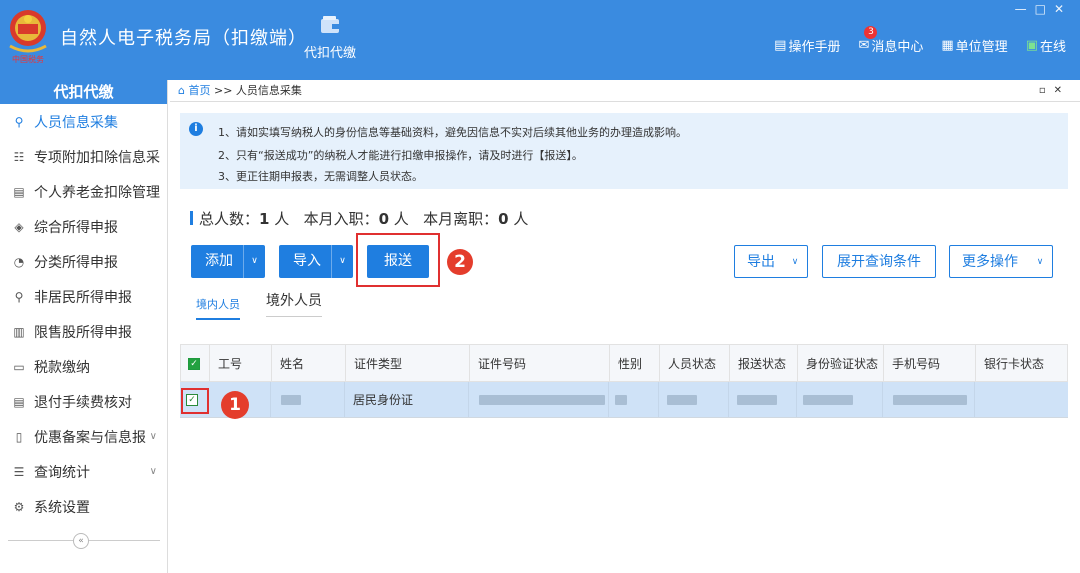 Image resolution: width=1080 pixels, height=573 pixels. I want to click on document-icon: ▤, so click(19, 191).